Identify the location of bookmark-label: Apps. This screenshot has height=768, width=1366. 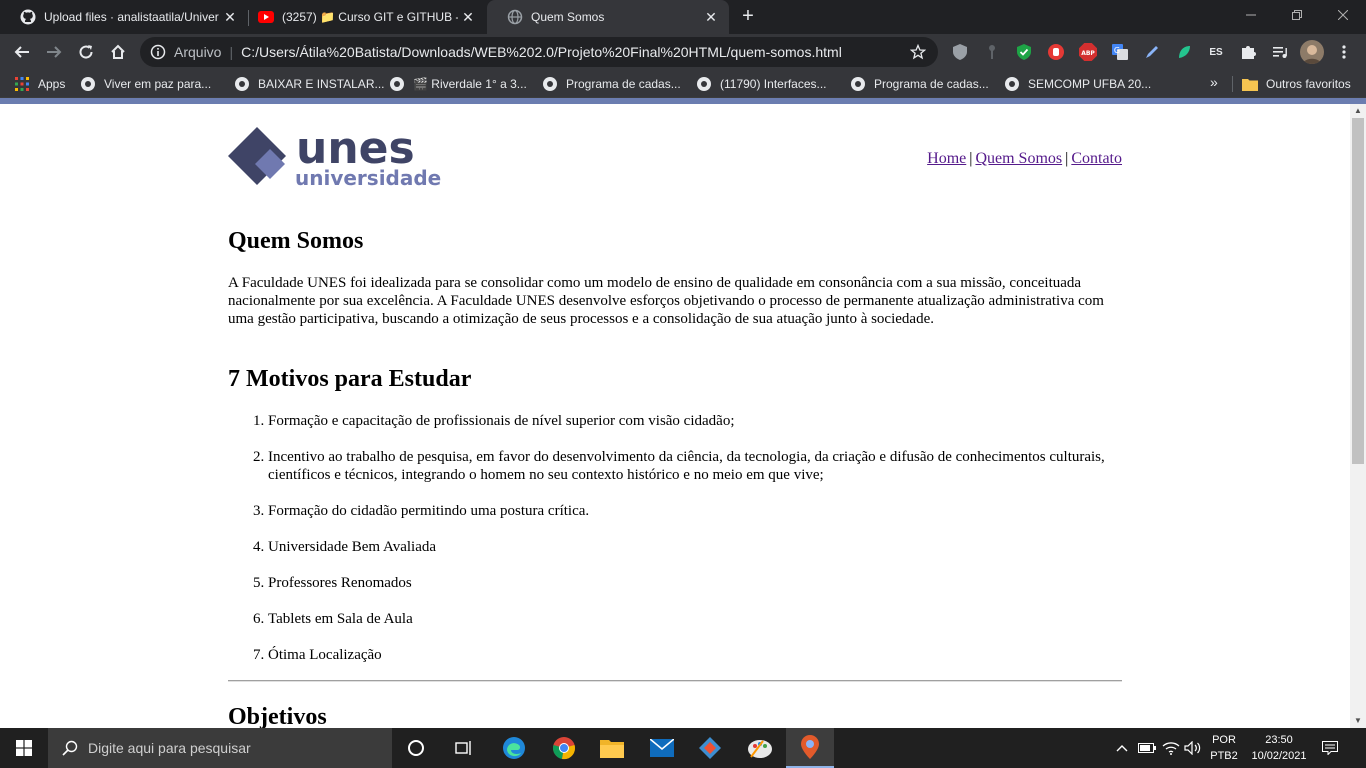
(52, 84).